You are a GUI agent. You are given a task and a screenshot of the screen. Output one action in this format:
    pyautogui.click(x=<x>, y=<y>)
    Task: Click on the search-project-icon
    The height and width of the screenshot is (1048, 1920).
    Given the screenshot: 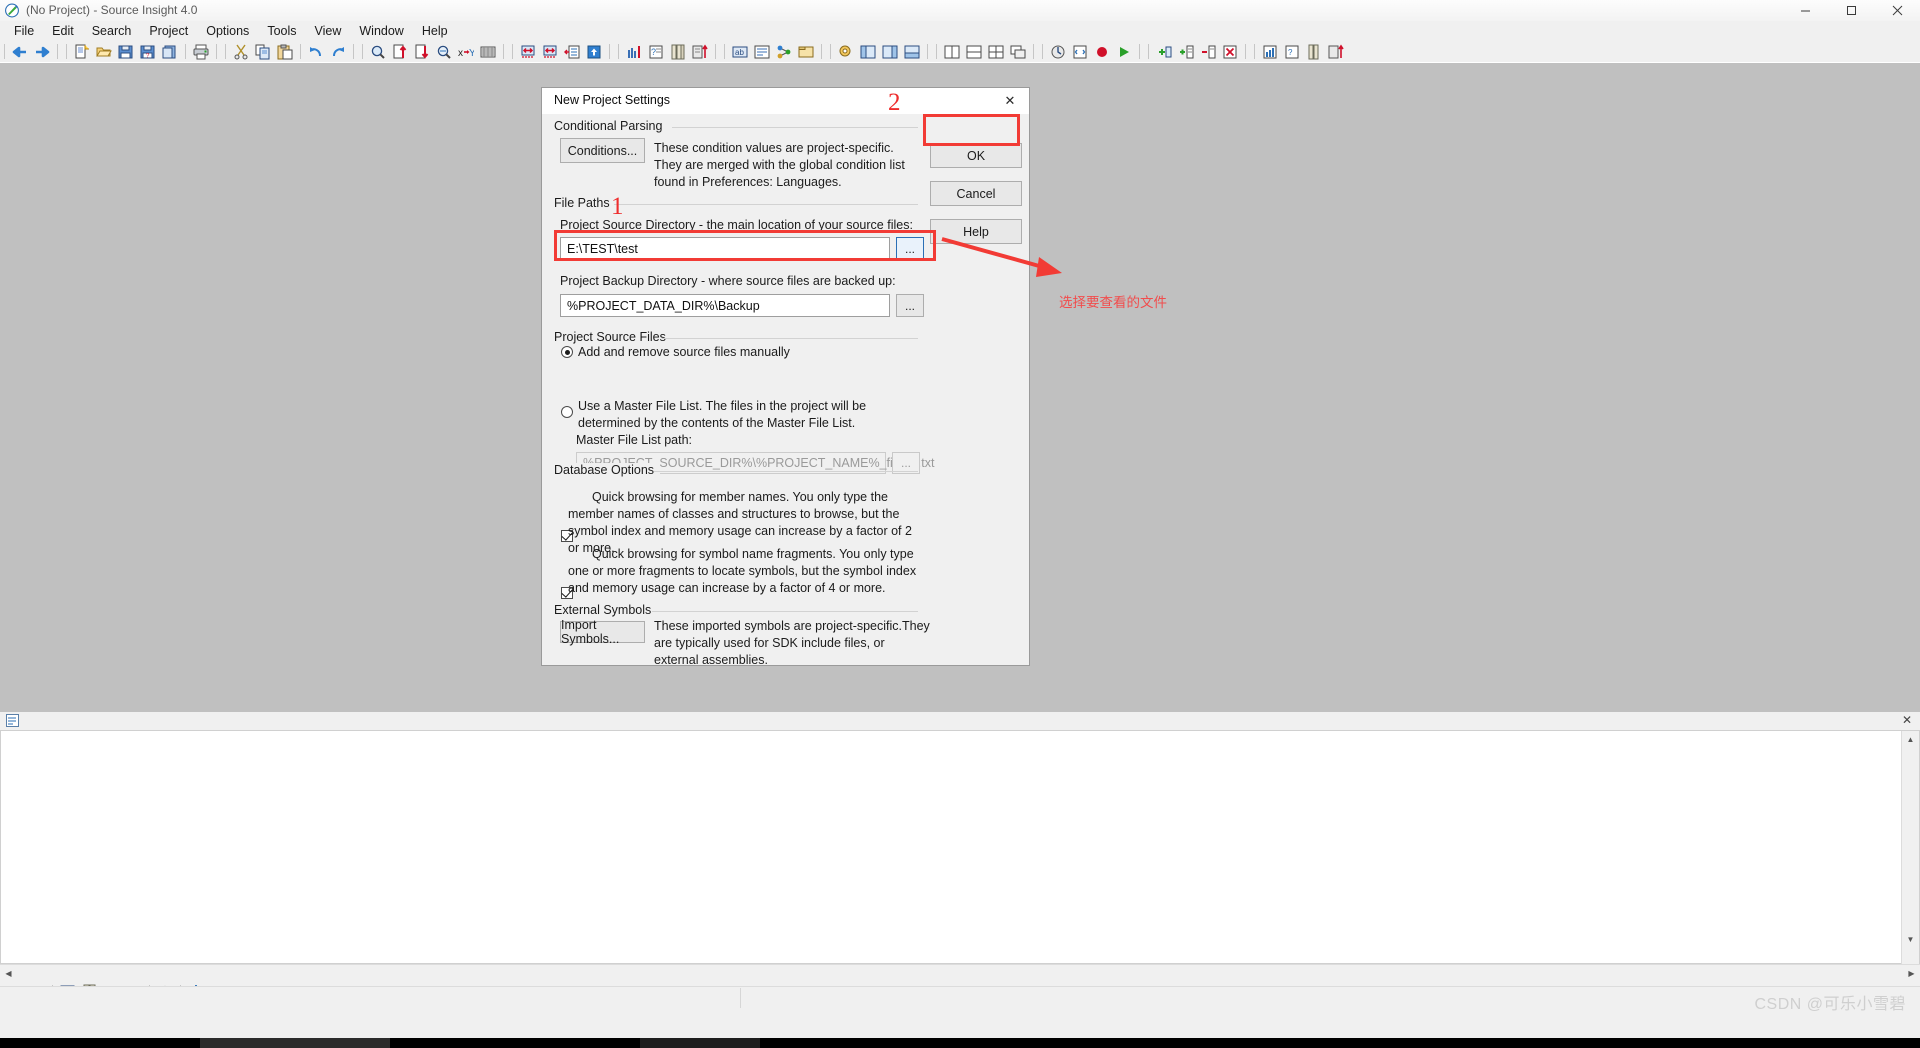 What is the action you would take?
    pyautogui.click(x=488, y=52)
    